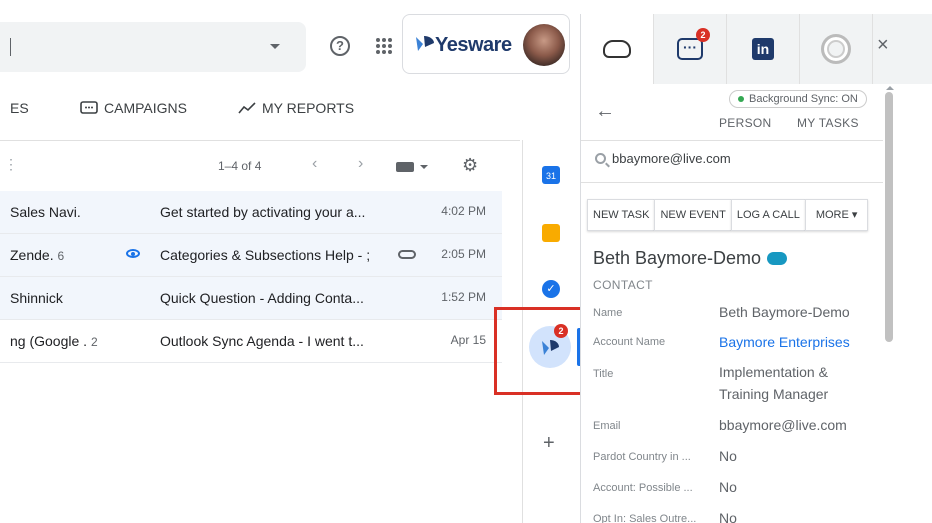 The image size is (932, 523). Describe the element at coordinates (836, 215) in the screenshot. I see `more-button: MORE ▾` at that location.